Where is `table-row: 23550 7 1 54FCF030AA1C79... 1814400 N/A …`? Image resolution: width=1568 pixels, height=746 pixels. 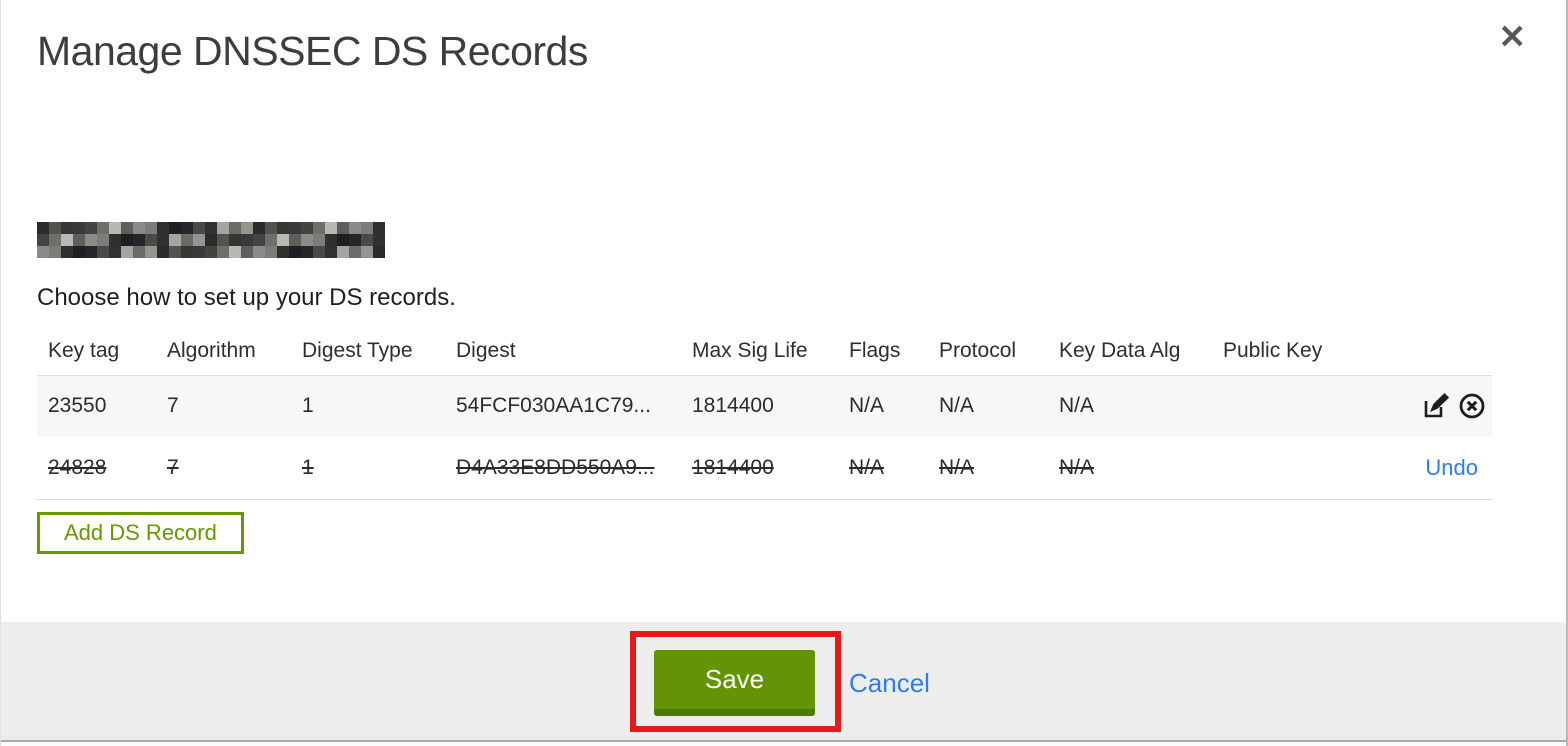
table-row: 23550 7 1 54FCF030AA1C79... 1814400 N/A … is located at coordinates (764, 406).